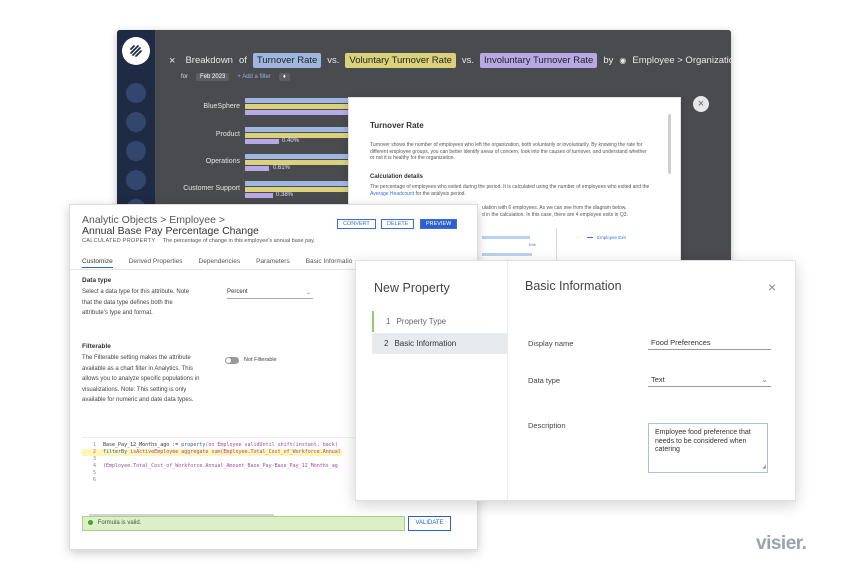  Describe the element at coordinates (764, 379) in the screenshot. I see `chevron-down-icon: ⌄` at that location.